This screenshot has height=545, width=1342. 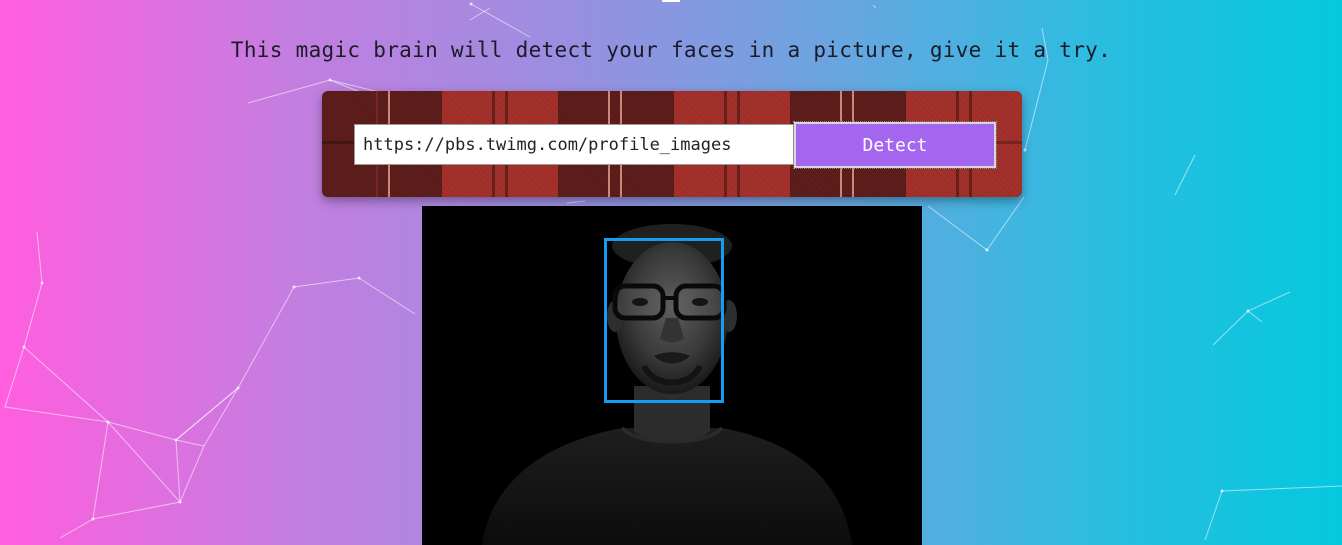 I want to click on image-url-form: Detect, so click(x=672, y=144).